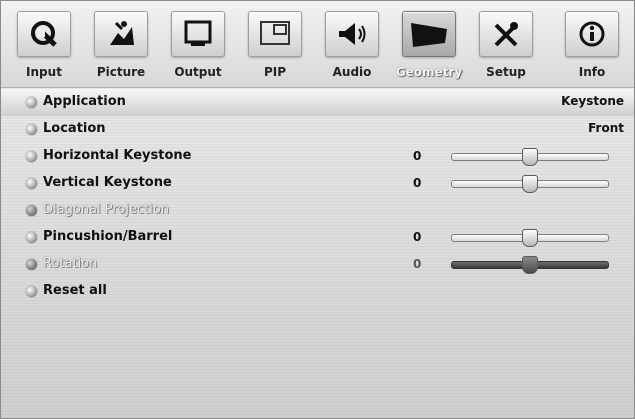 Image resolution: width=635 pixels, height=419 pixels. I want to click on tab-label: Setup, so click(506, 72).